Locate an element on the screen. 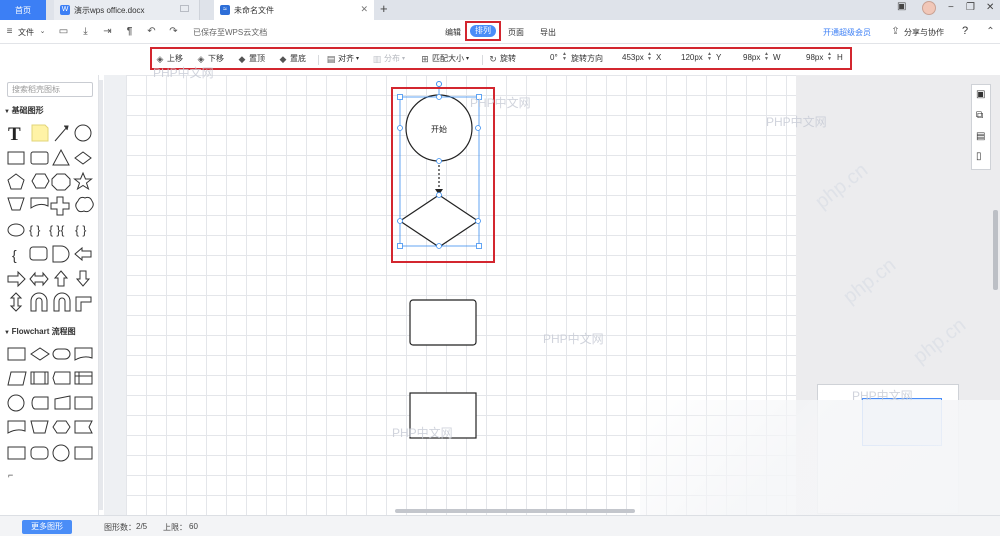 This screenshot has width=1000, height=536. rotate-handle is located at coordinates (439, 84).